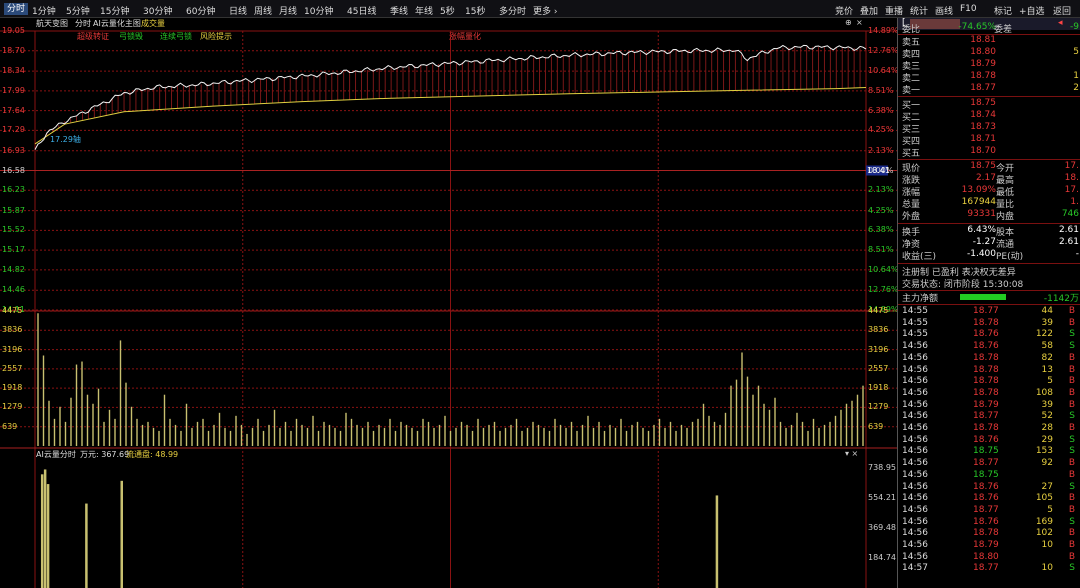 The width and height of the screenshot is (1080, 588). What do you see at coordinates (200, 10) in the screenshot?
I see `period-tab: 60分钟` at bounding box center [200, 10].